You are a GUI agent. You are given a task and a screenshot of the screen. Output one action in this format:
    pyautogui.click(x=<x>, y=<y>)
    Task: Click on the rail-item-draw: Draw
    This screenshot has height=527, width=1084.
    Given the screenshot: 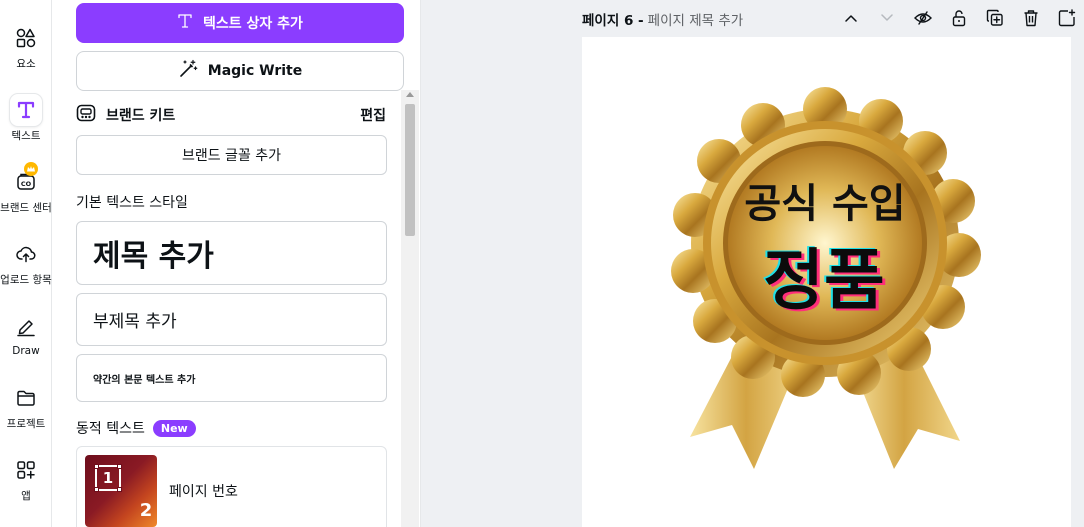 What is the action you would take?
    pyautogui.click(x=26, y=334)
    